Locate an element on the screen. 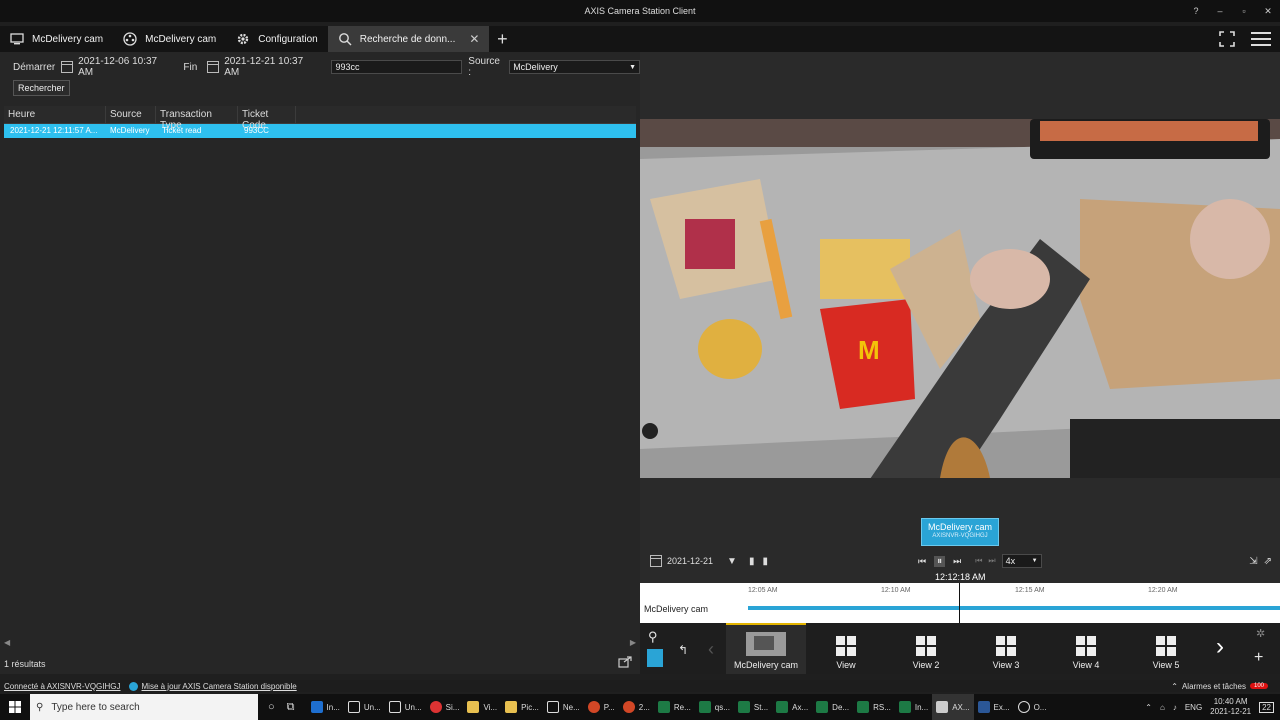  step-forward-icon: ⏭ is located at coordinates (991, 561).